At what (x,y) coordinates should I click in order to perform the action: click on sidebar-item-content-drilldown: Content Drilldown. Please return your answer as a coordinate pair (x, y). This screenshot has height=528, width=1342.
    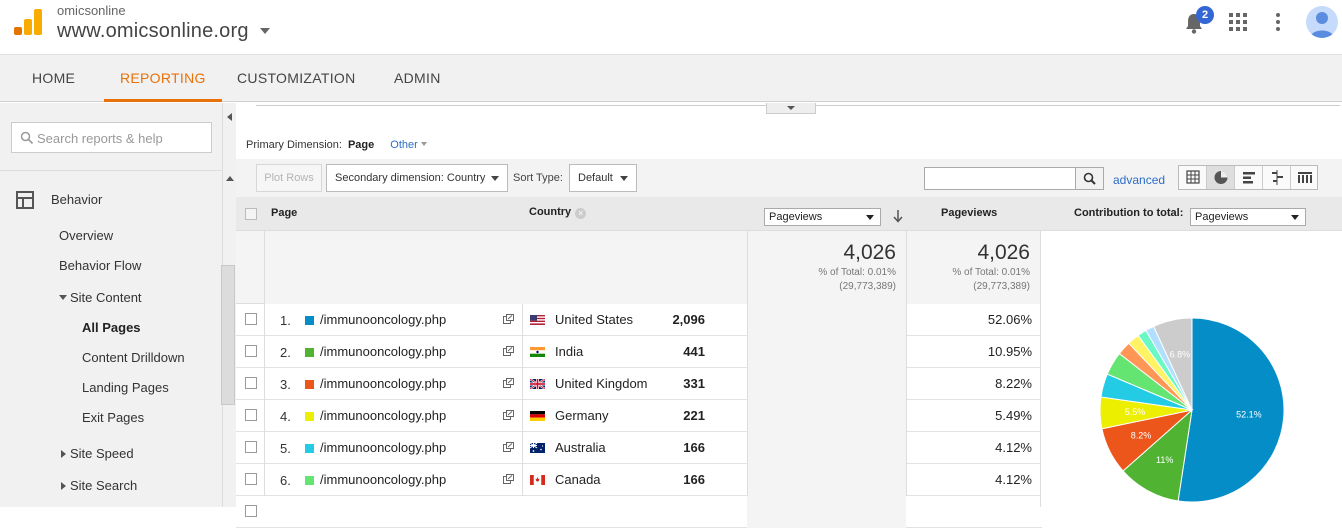
    Looking at the image, I should click on (133, 357).